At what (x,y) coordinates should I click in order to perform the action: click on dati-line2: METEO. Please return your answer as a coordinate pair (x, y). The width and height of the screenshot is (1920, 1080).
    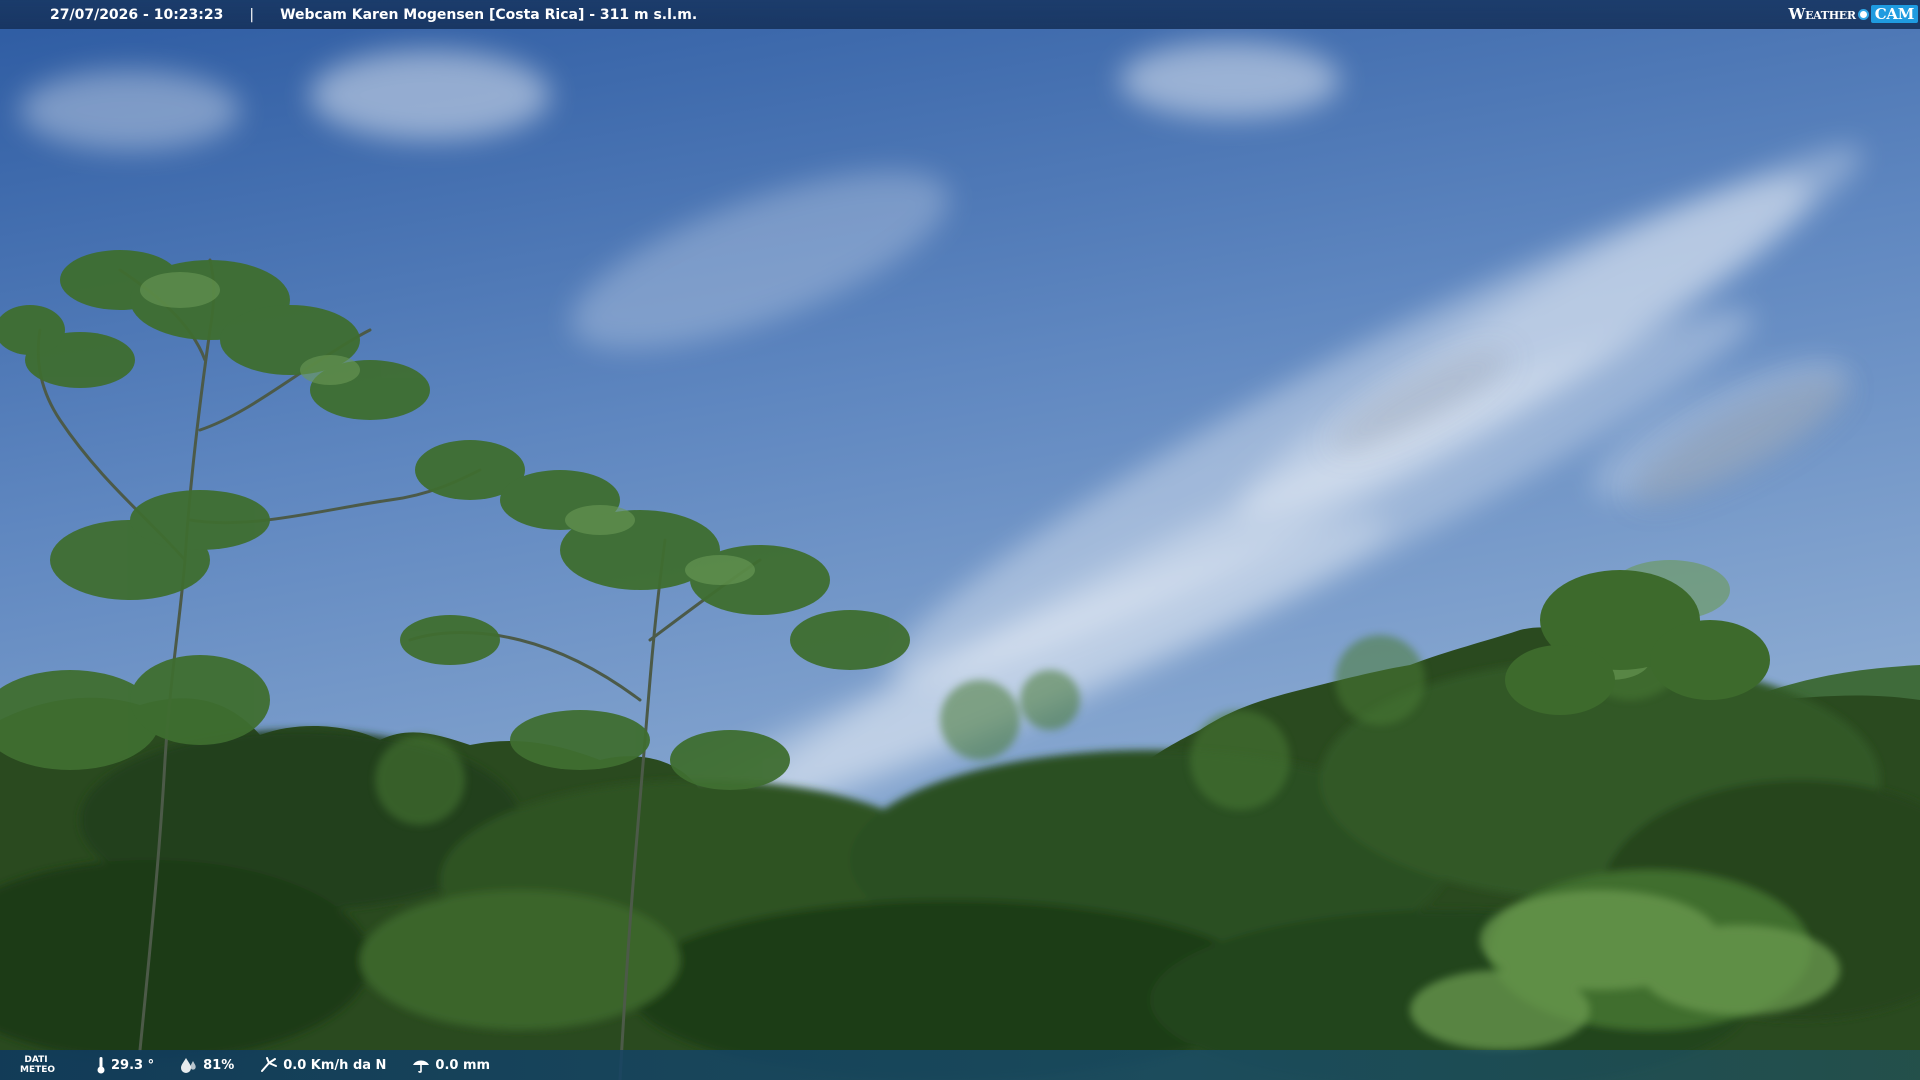
    Looking at the image, I should click on (38, 1070).